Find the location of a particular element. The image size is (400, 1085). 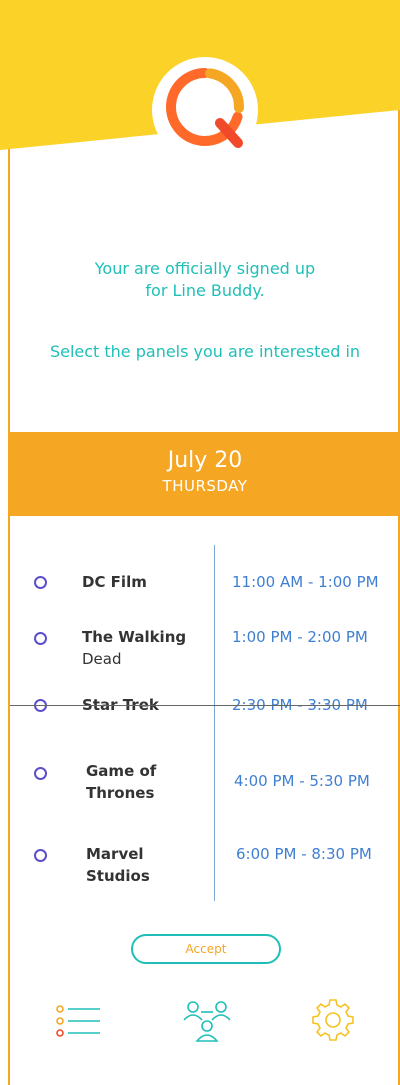

panel-time: 1:00 PM - 2:00 PM is located at coordinates (300, 637).